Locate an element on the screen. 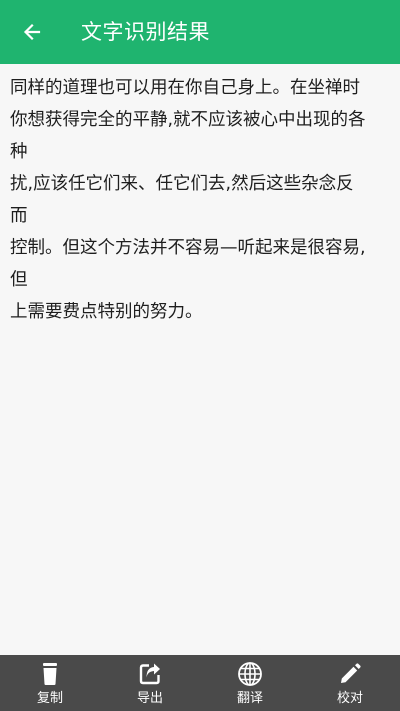 This screenshot has height=711, width=400. page-title: 文字识别结果 is located at coordinates (145, 32).